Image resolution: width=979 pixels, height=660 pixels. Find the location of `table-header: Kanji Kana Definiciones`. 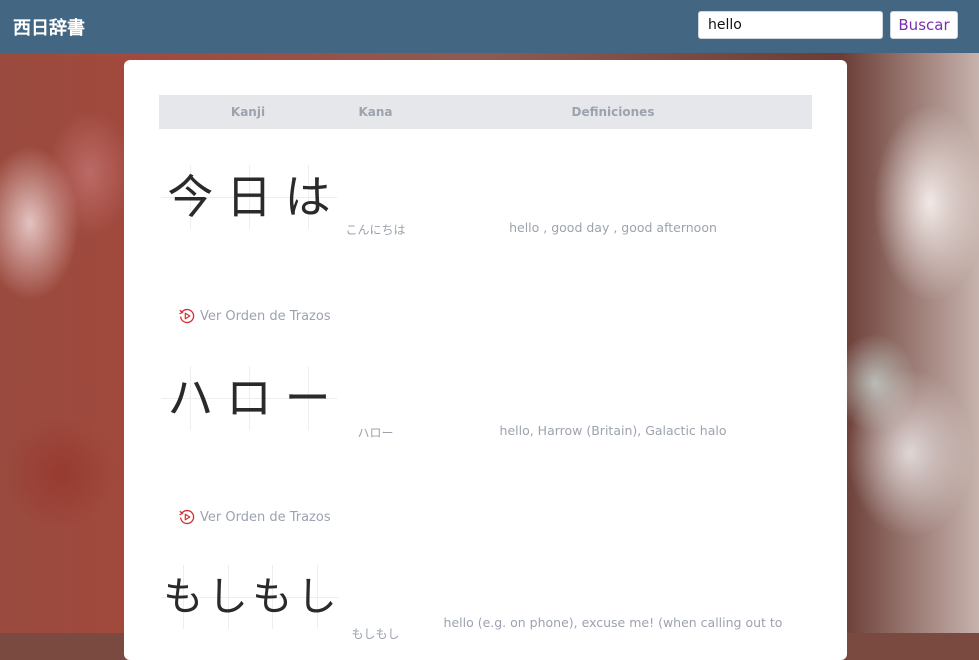

table-header: Kanji Kana Definiciones is located at coordinates (485, 112).